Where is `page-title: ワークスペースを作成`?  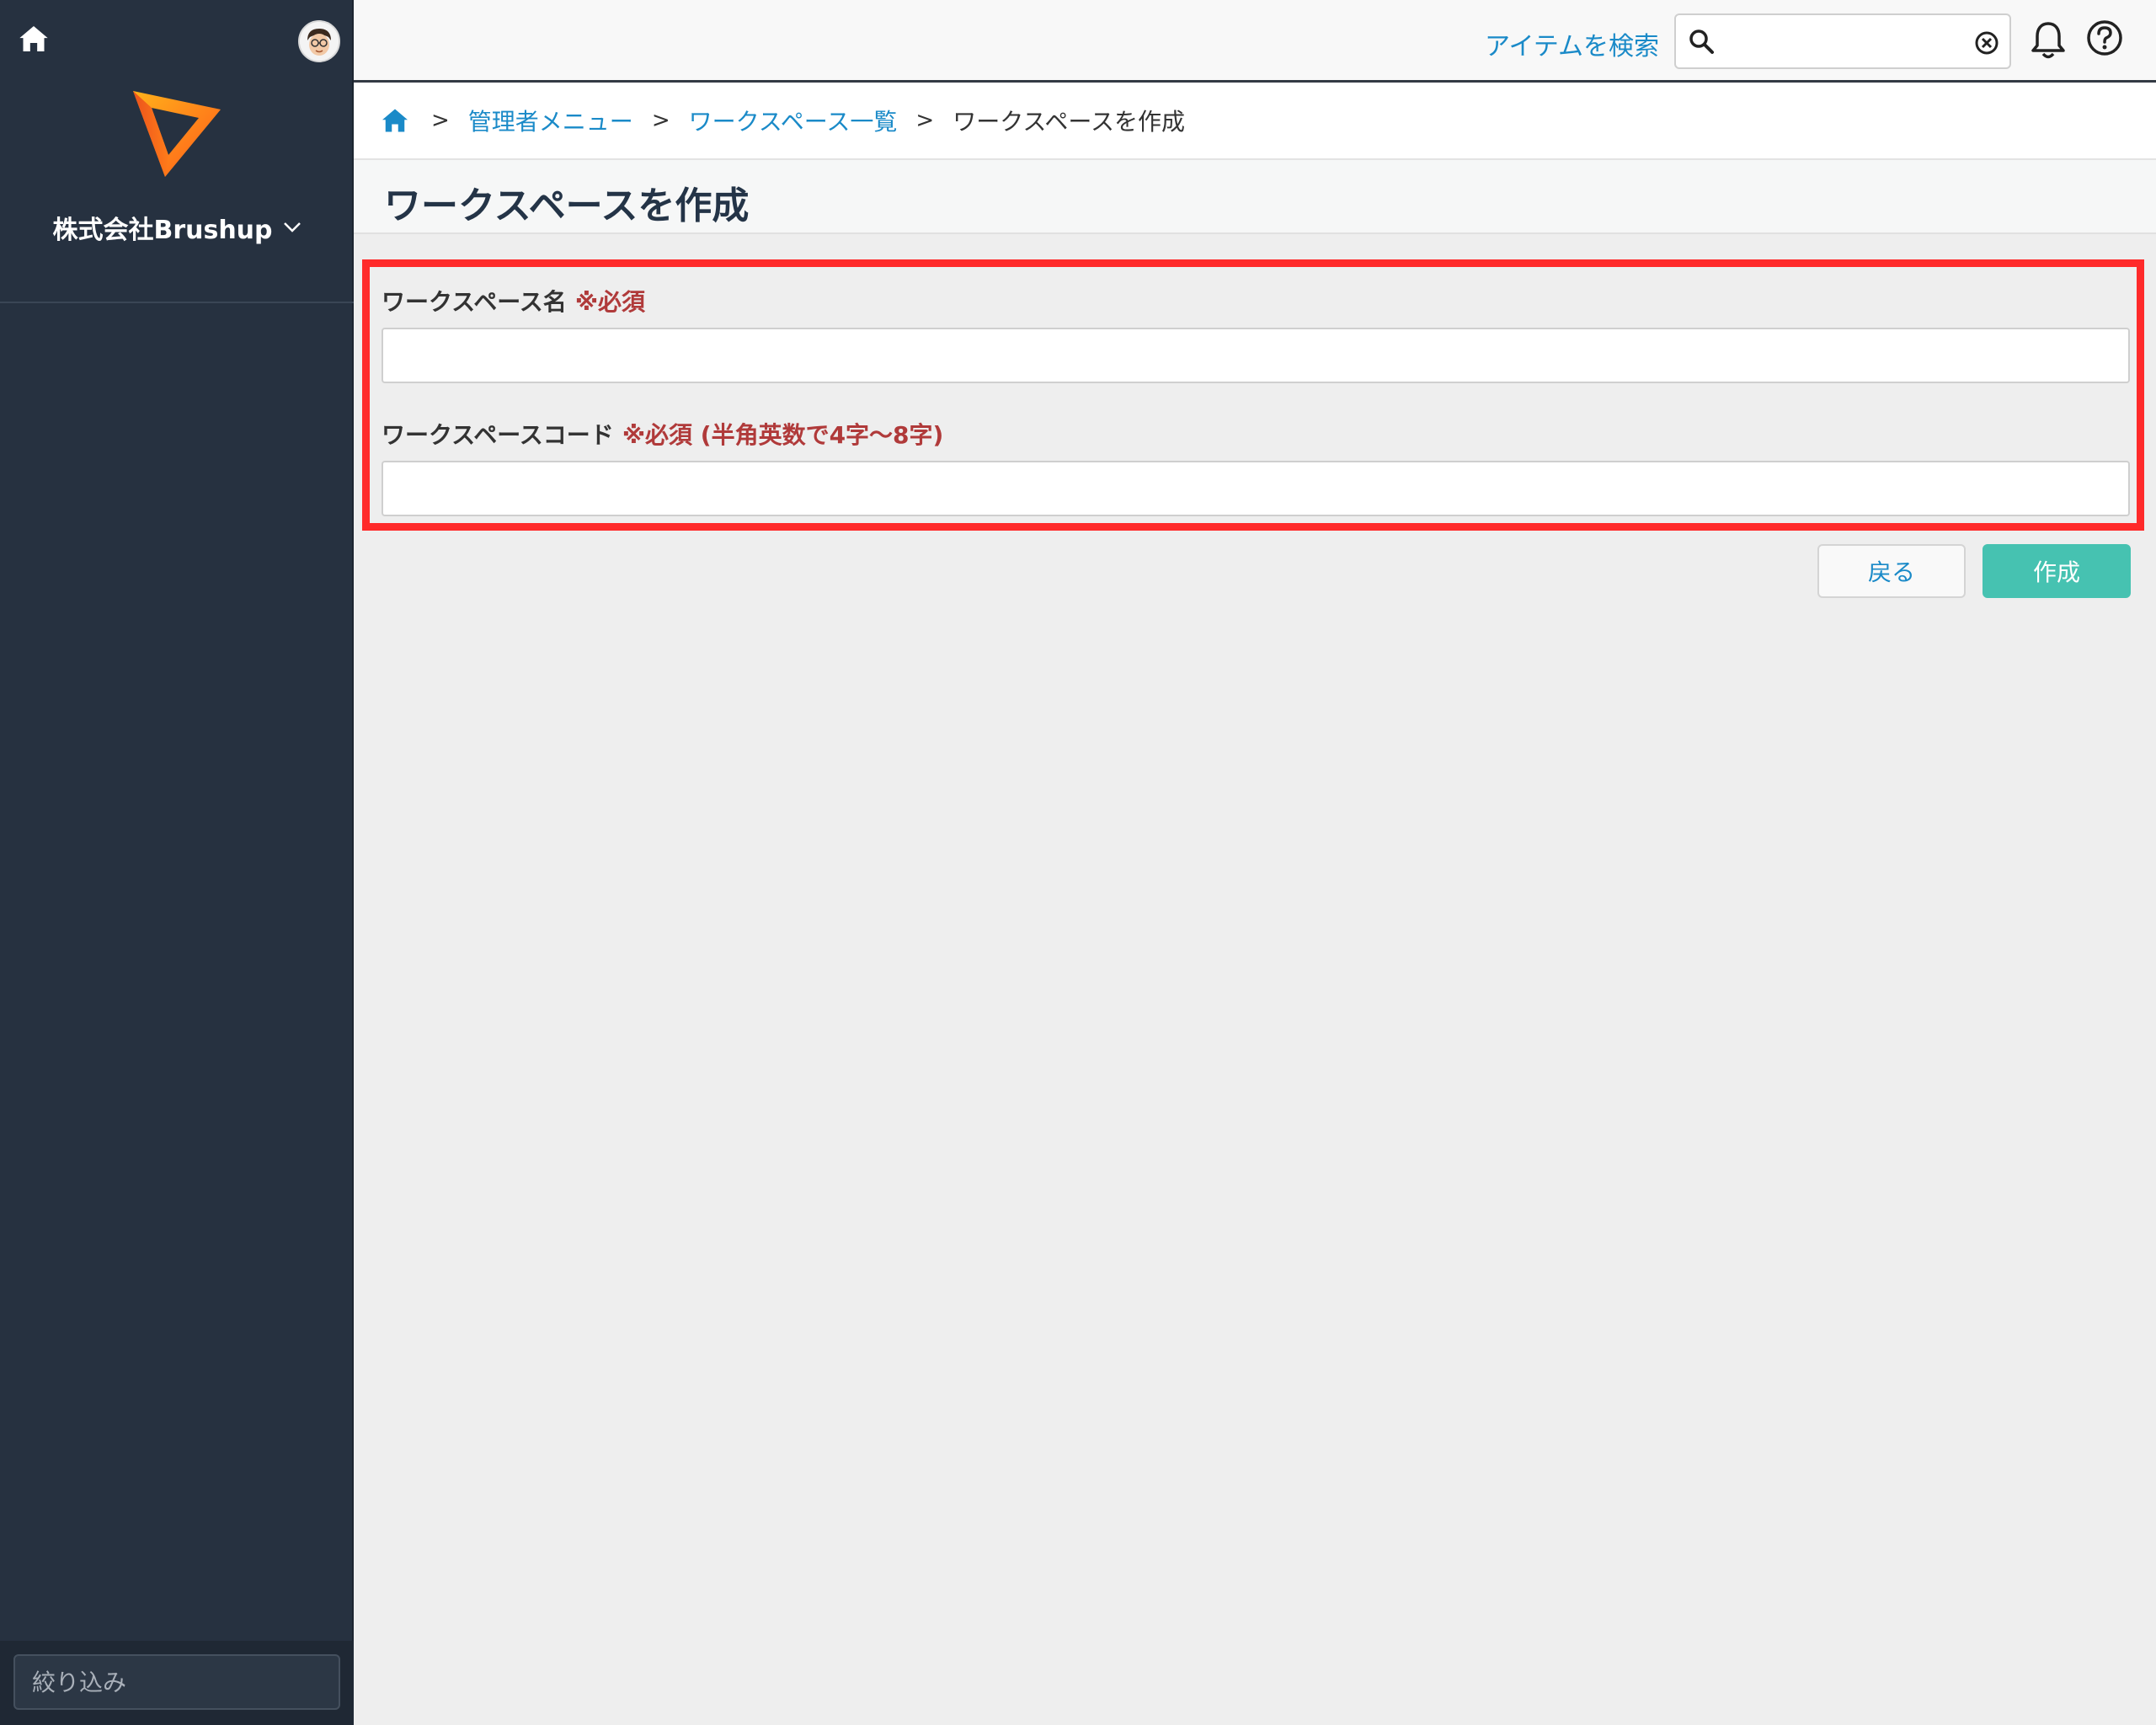
page-title: ワークスペースを作成 is located at coordinates (567, 205).